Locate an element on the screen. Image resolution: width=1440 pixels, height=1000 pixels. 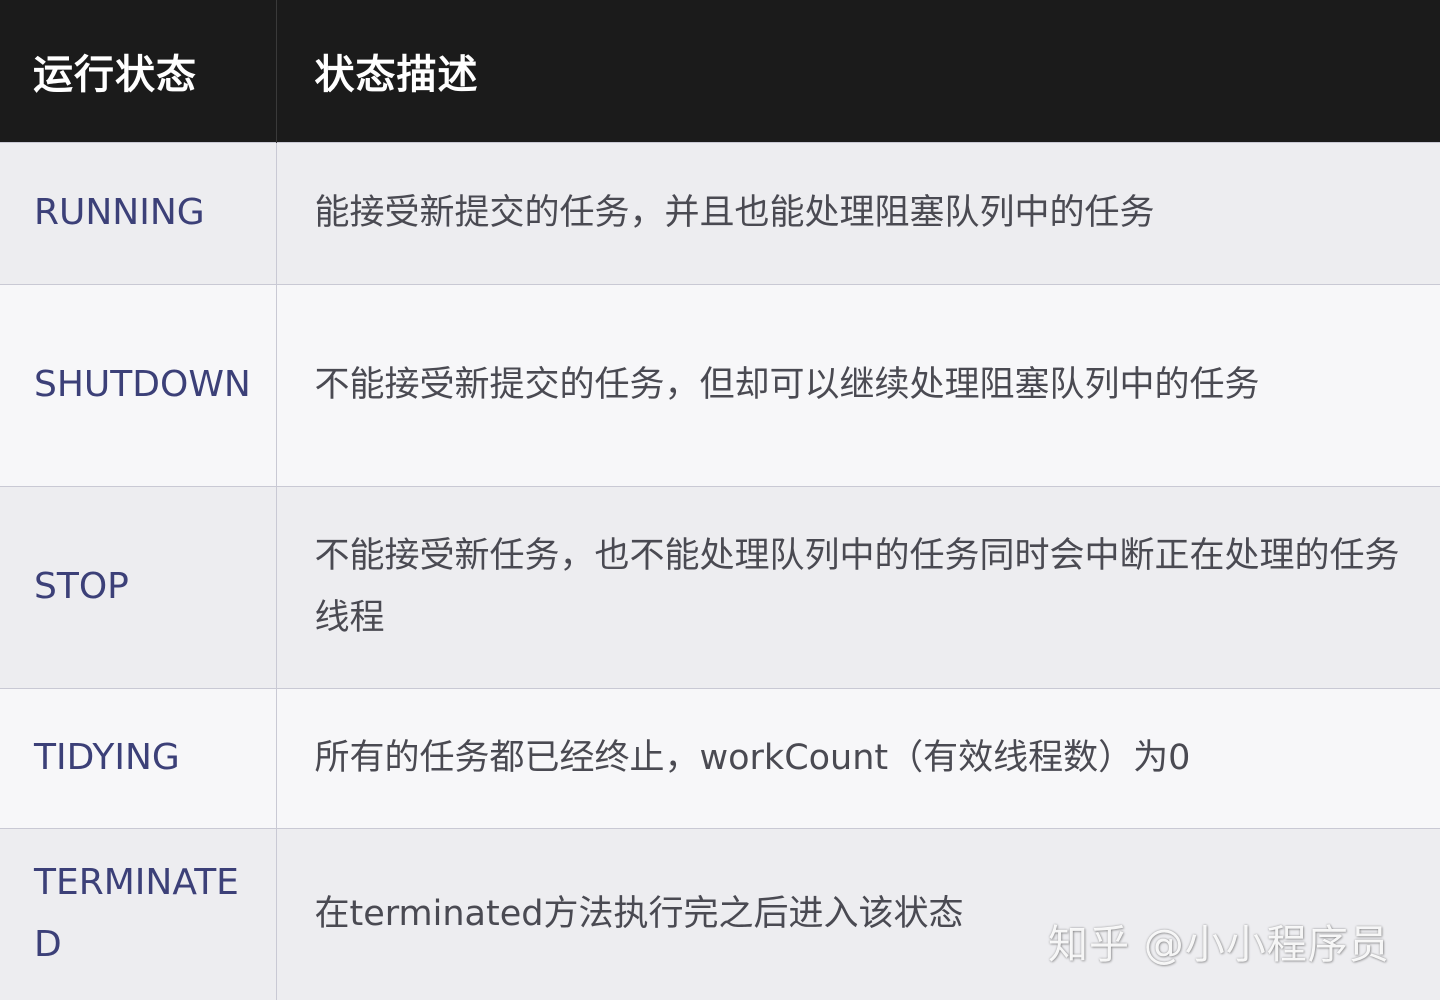
table-row: RUNNING 能接受新提交的任务，并且也能处理阻塞队列中的任务 is located at coordinates (720, 212).